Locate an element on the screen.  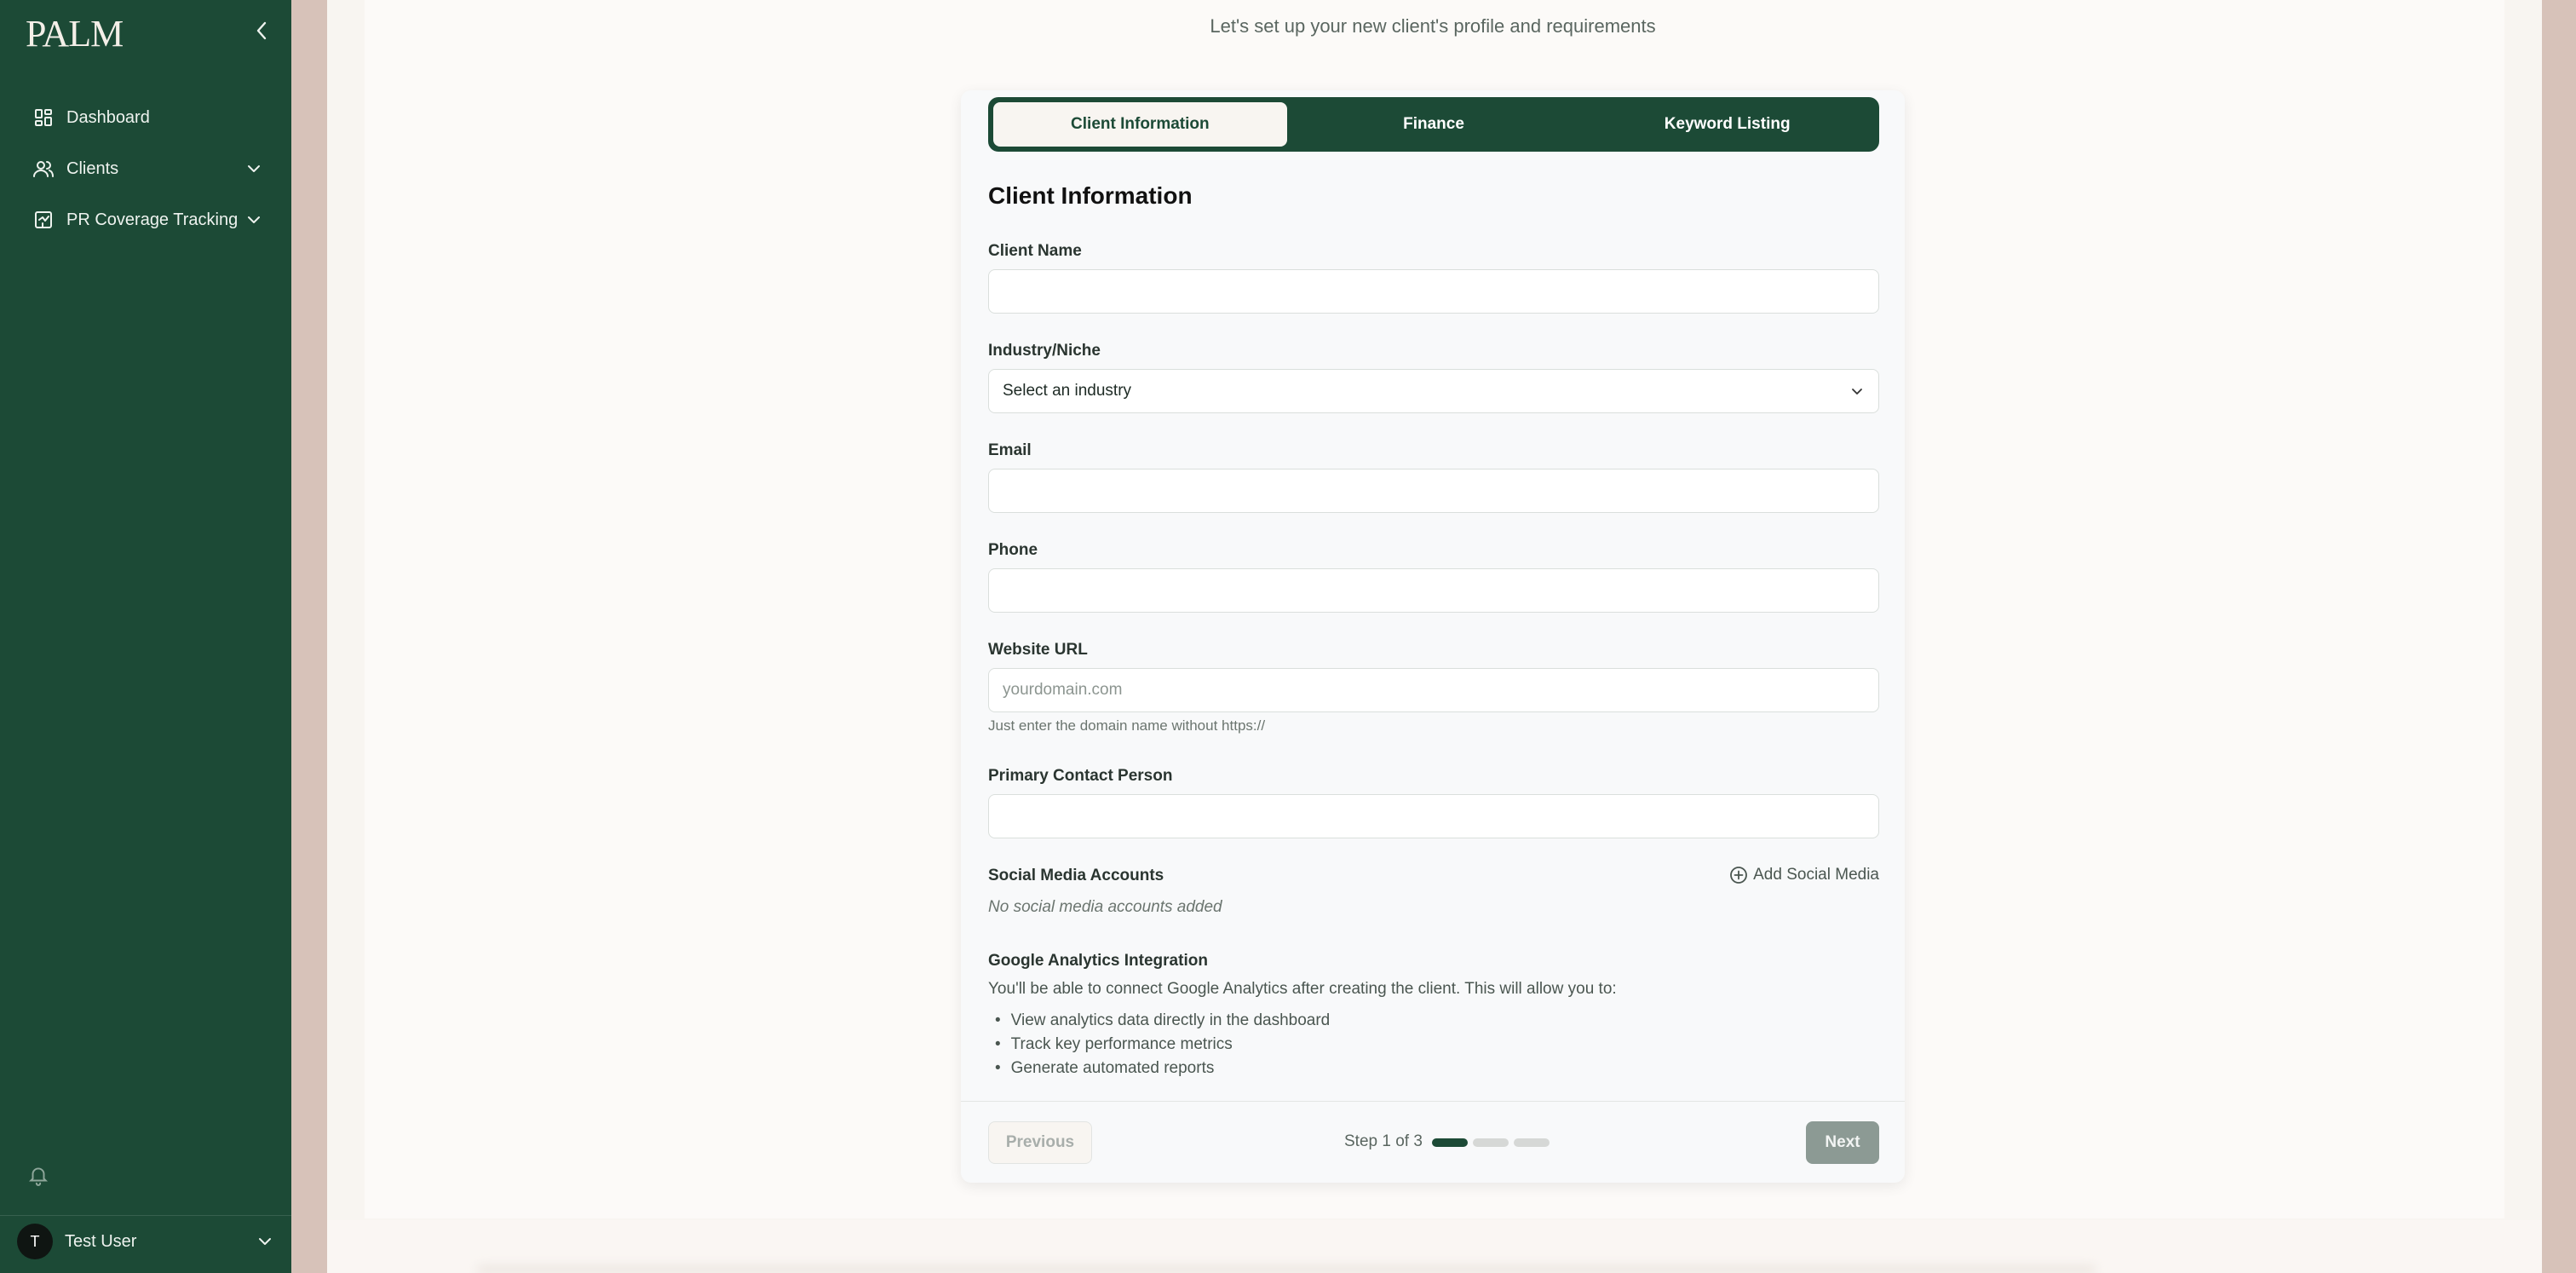
add-social-media-label: Add Social Media is located at coordinates (1816, 875).